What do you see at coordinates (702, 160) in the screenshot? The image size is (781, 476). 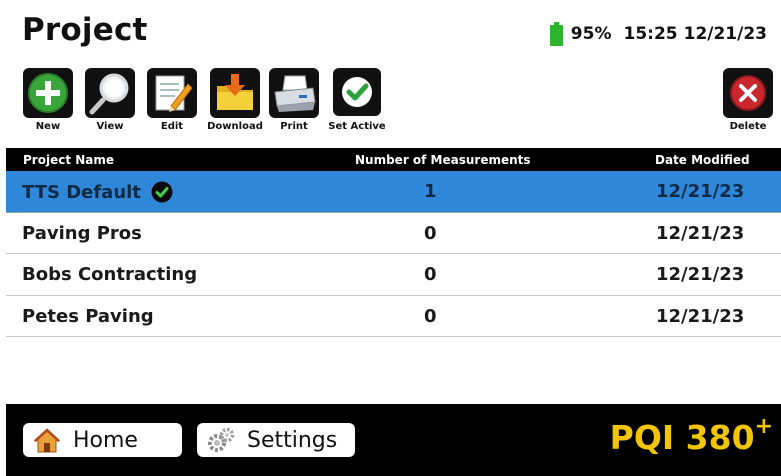 I see `column-header-date-modified: Date Modified` at bounding box center [702, 160].